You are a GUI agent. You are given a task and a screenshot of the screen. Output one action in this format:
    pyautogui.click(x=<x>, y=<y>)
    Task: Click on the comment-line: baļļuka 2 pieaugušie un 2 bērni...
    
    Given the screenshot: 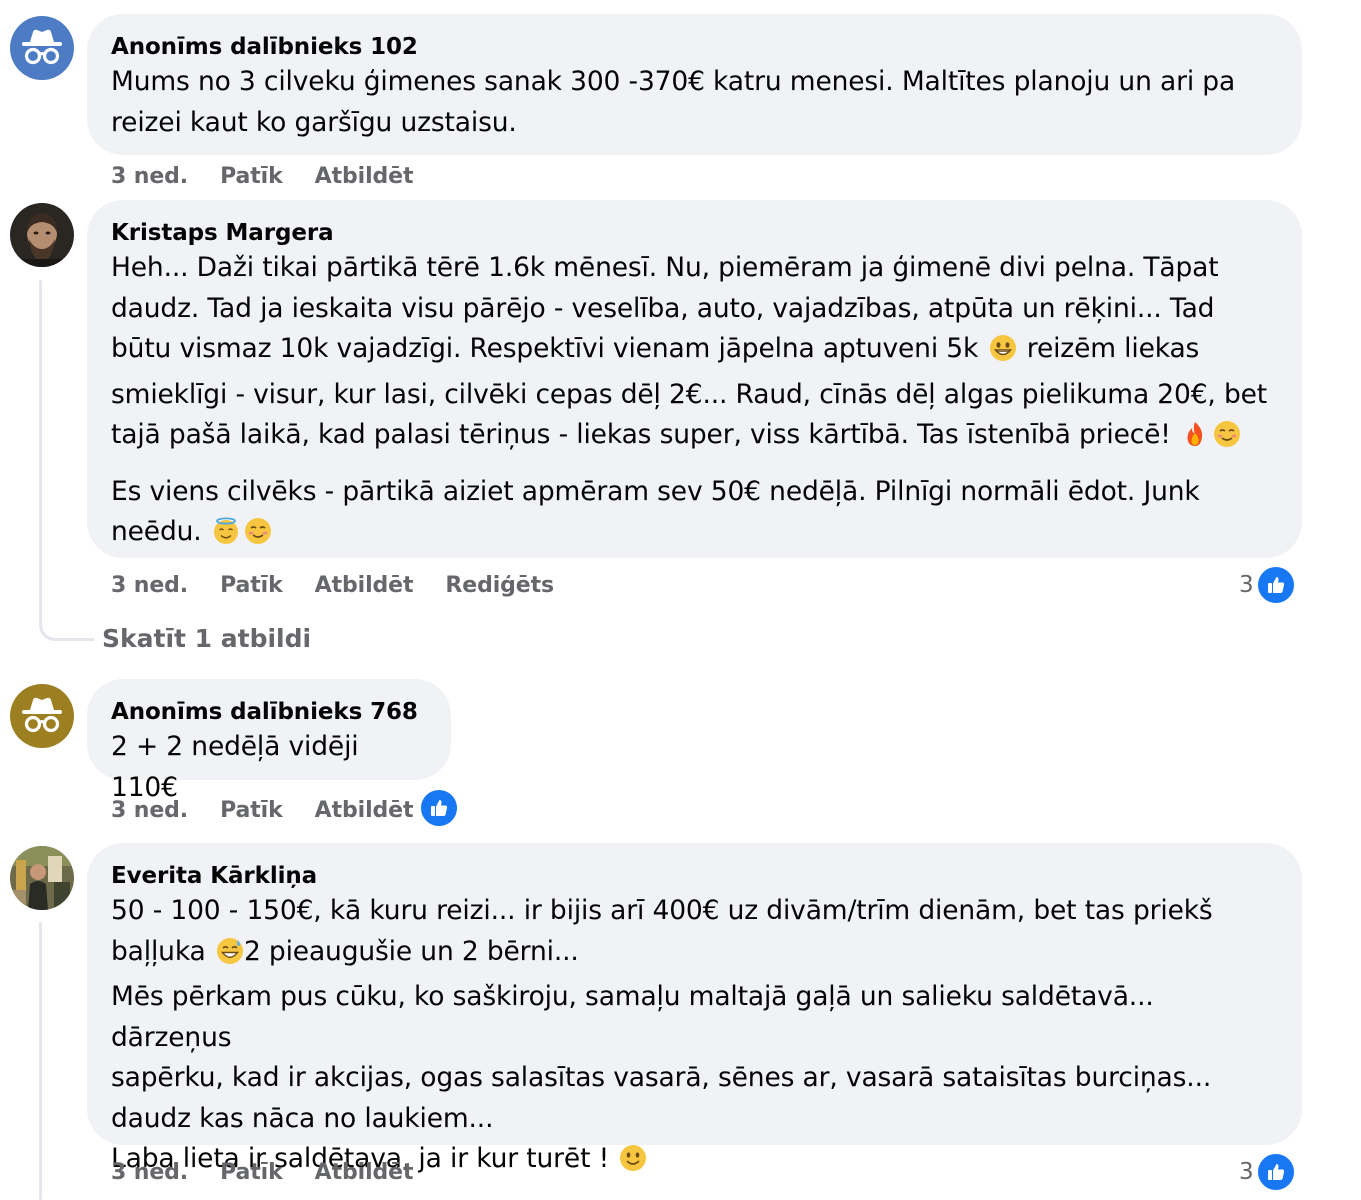 What is the action you would take?
    pyautogui.click(x=694, y=955)
    